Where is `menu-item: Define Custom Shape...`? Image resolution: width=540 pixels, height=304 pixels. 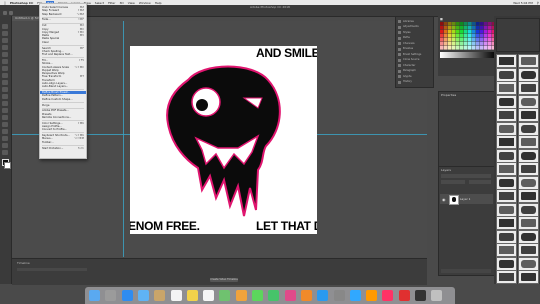
menu-item: Define Custom Shape... is located at coordinates (63, 99).